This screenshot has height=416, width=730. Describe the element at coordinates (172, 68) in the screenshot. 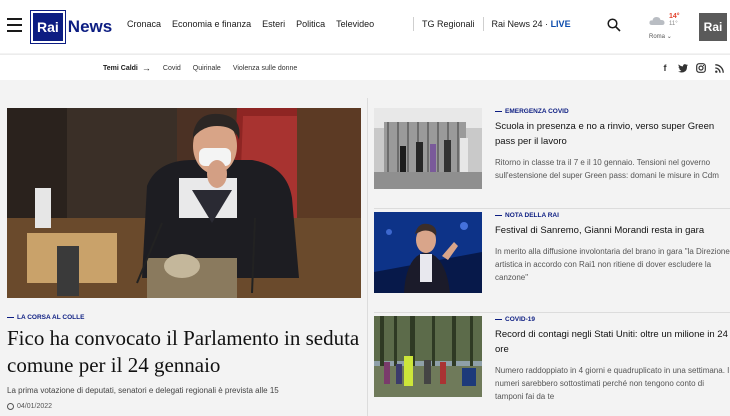

I see `topic-covid: Covid` at that location.